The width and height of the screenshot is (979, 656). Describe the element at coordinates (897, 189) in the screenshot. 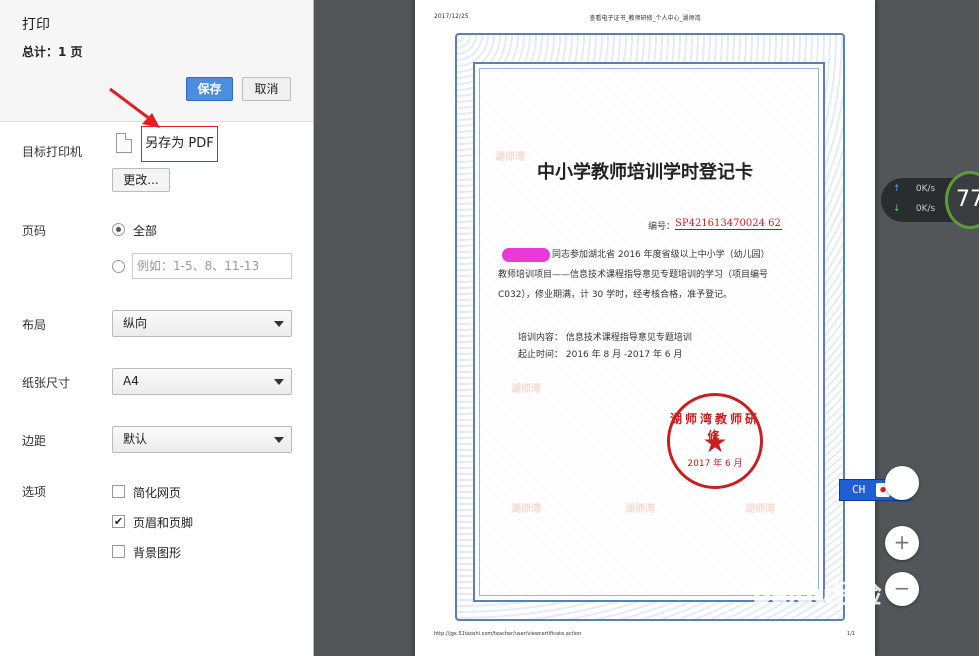

I see `arrow-up-icon: ↑` at that location.